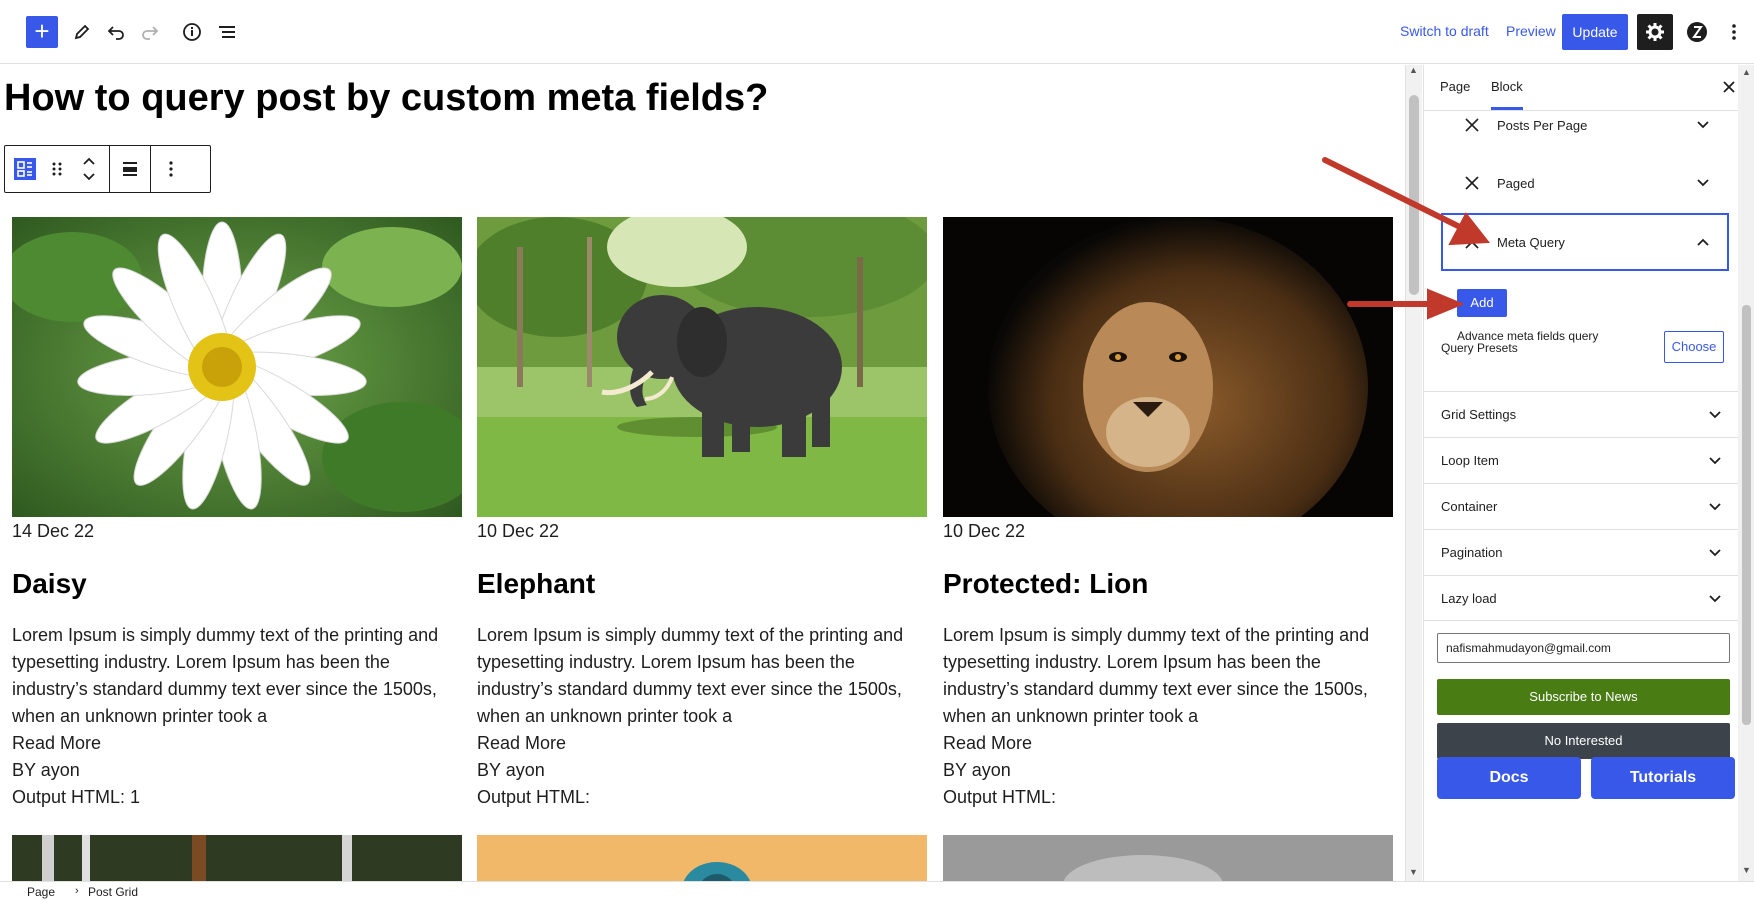 This screenshot has height=901, width=1754. I want to click on preview-link: Preview, so click(1531, 31).